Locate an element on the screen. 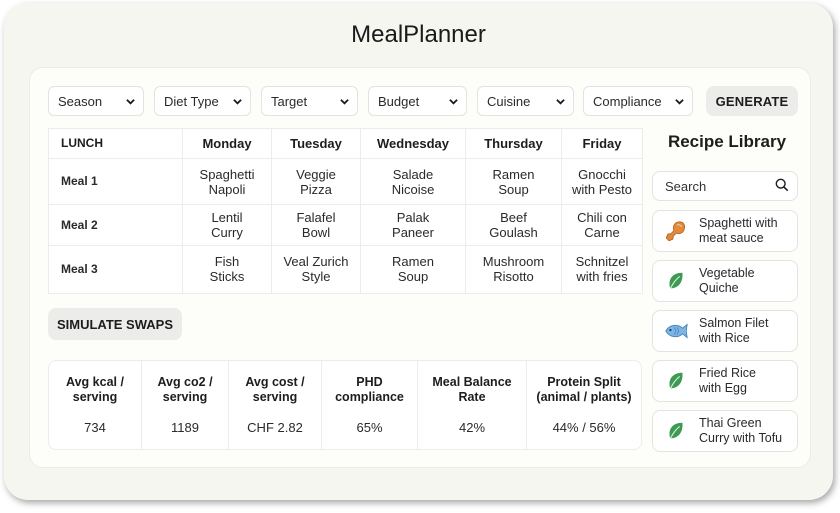  stat-value: 65% is located at coordinates (369, 427).